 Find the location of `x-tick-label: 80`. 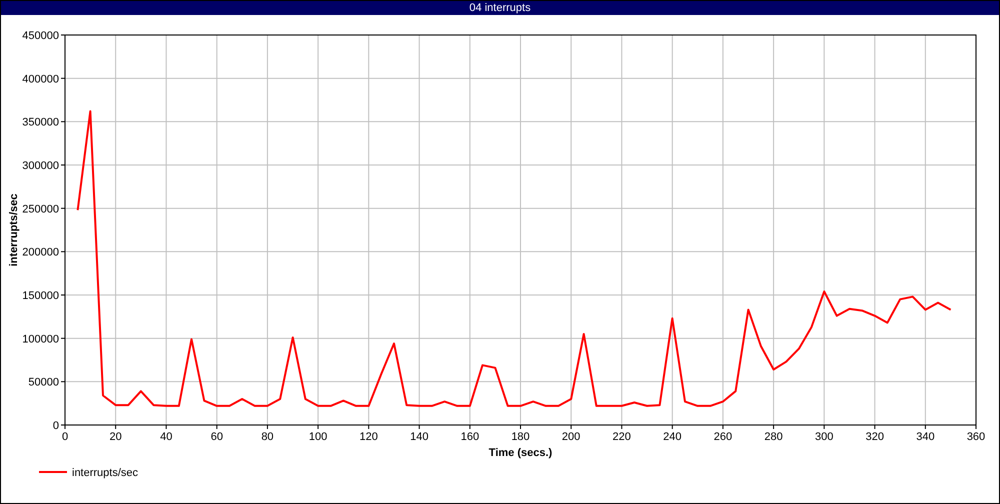

x-tick-label: 80 is located at coordinates (267, 437).